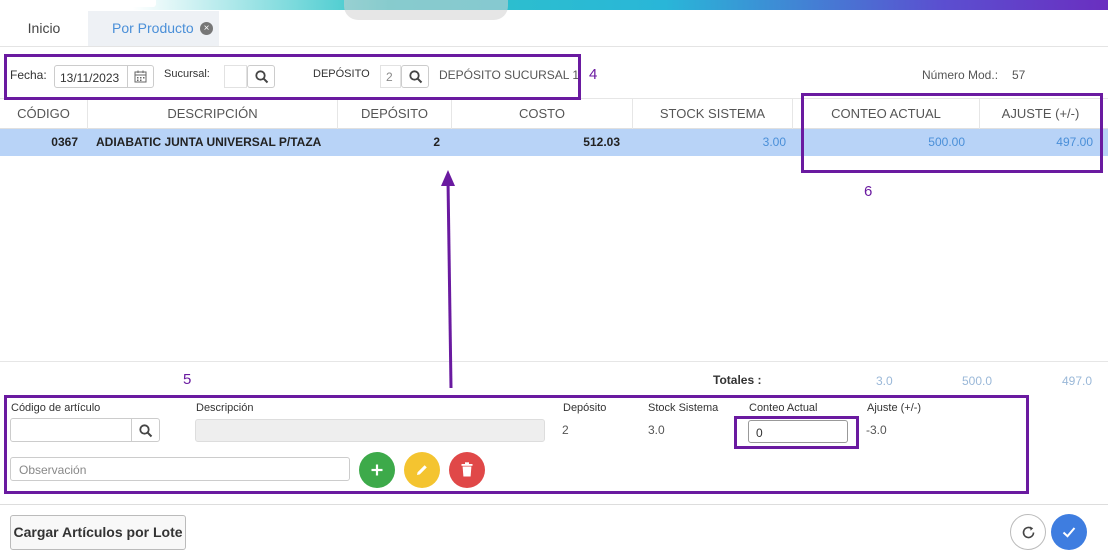  I want to click on col-codigo: CÓDIGO, so click(44, 114).